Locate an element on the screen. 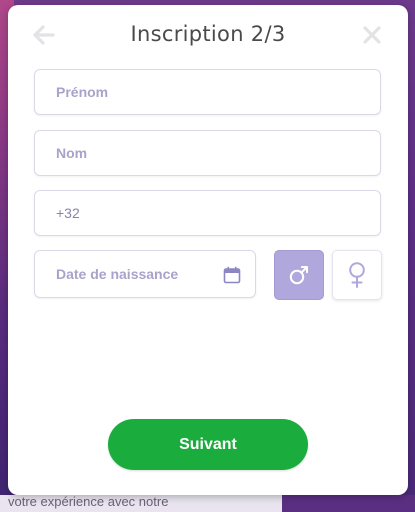  gender-male-button is located at coordinates (299, 275).